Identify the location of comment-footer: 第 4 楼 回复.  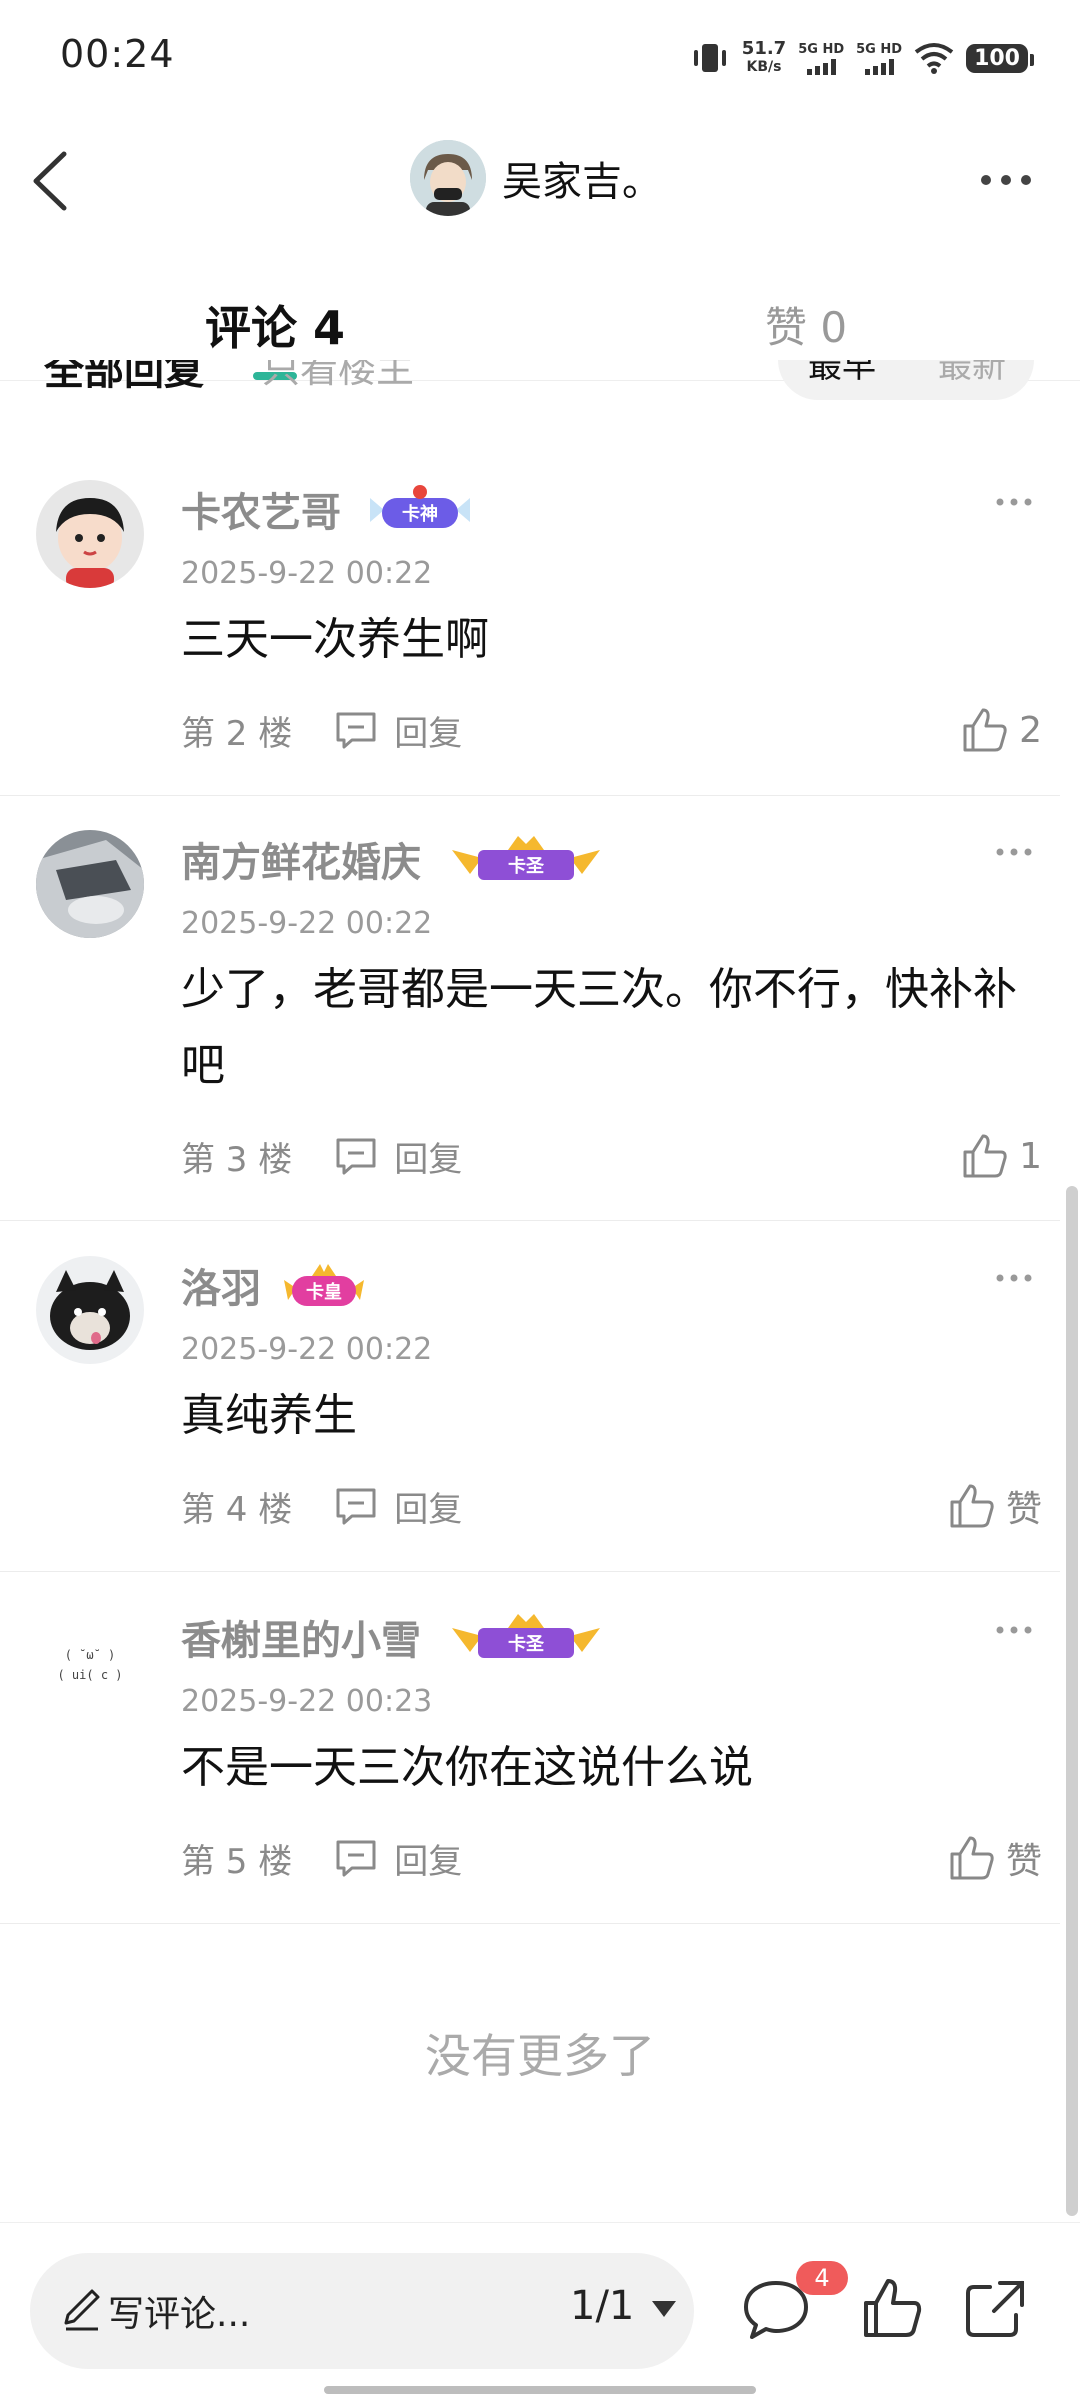
(321, 1506).